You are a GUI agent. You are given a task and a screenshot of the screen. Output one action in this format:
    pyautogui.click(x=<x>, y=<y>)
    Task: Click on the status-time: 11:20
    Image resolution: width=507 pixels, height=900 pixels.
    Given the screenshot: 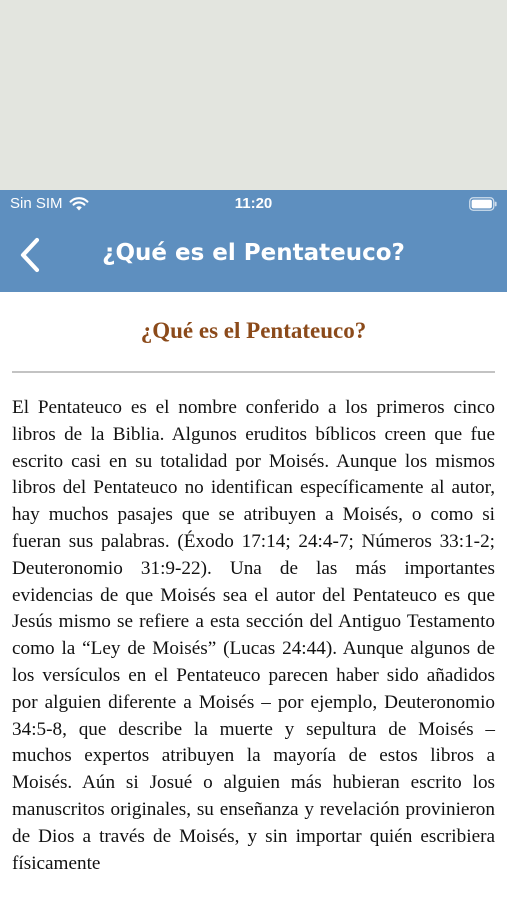 What is the action you would take?
    pyautogui.click(x=253, y=203)
    